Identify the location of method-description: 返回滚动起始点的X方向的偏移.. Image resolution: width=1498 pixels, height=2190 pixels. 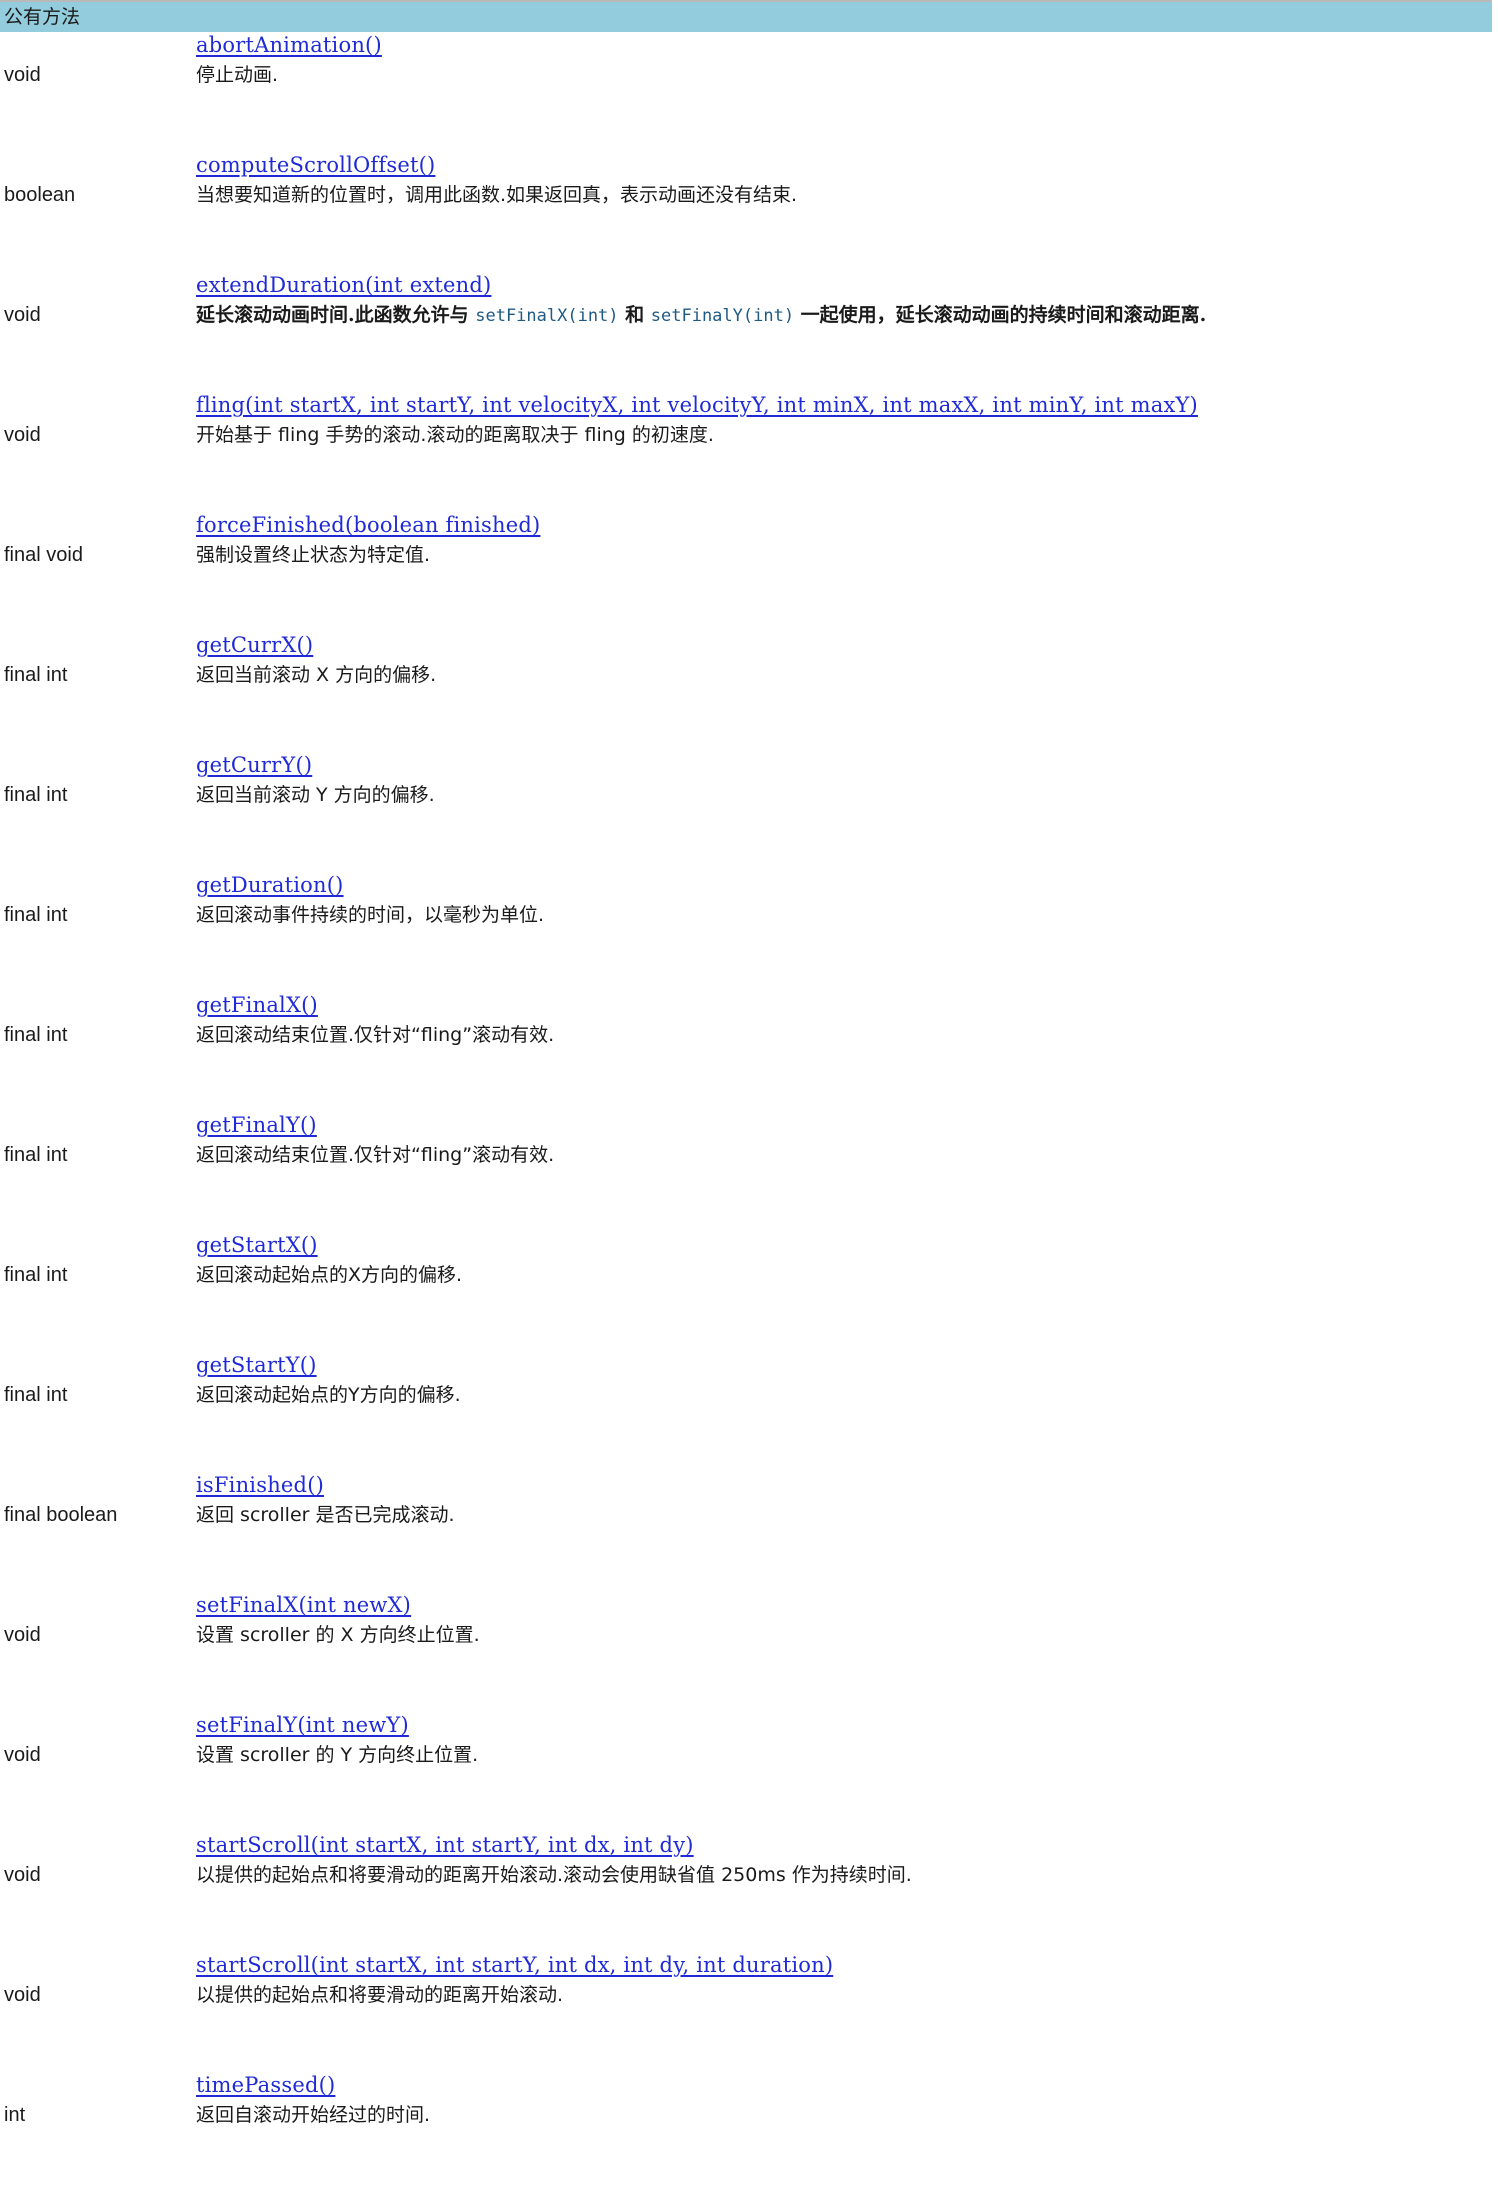
(329, 1275).